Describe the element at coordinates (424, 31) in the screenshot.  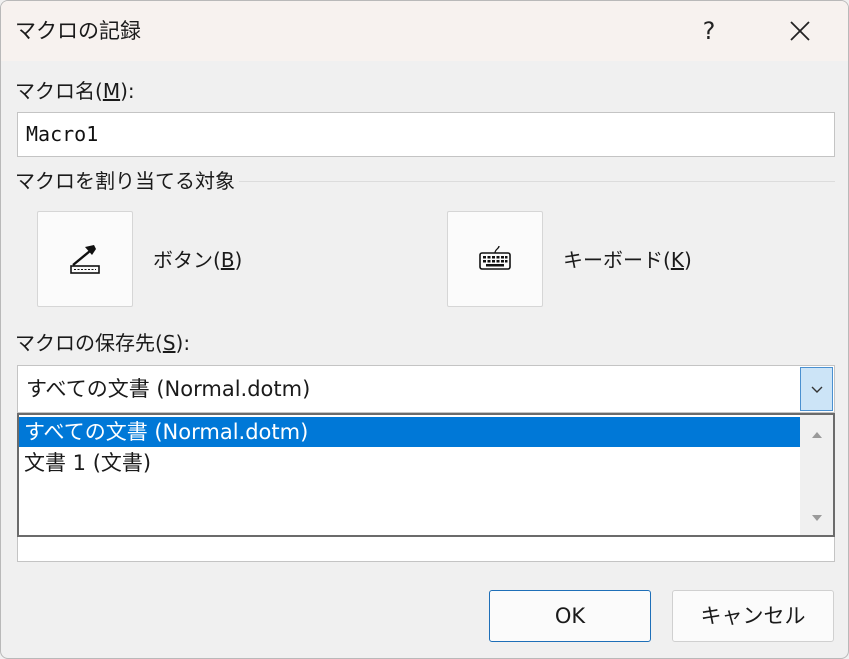
I see `title-bar: マクロの記録 ?` at that location.